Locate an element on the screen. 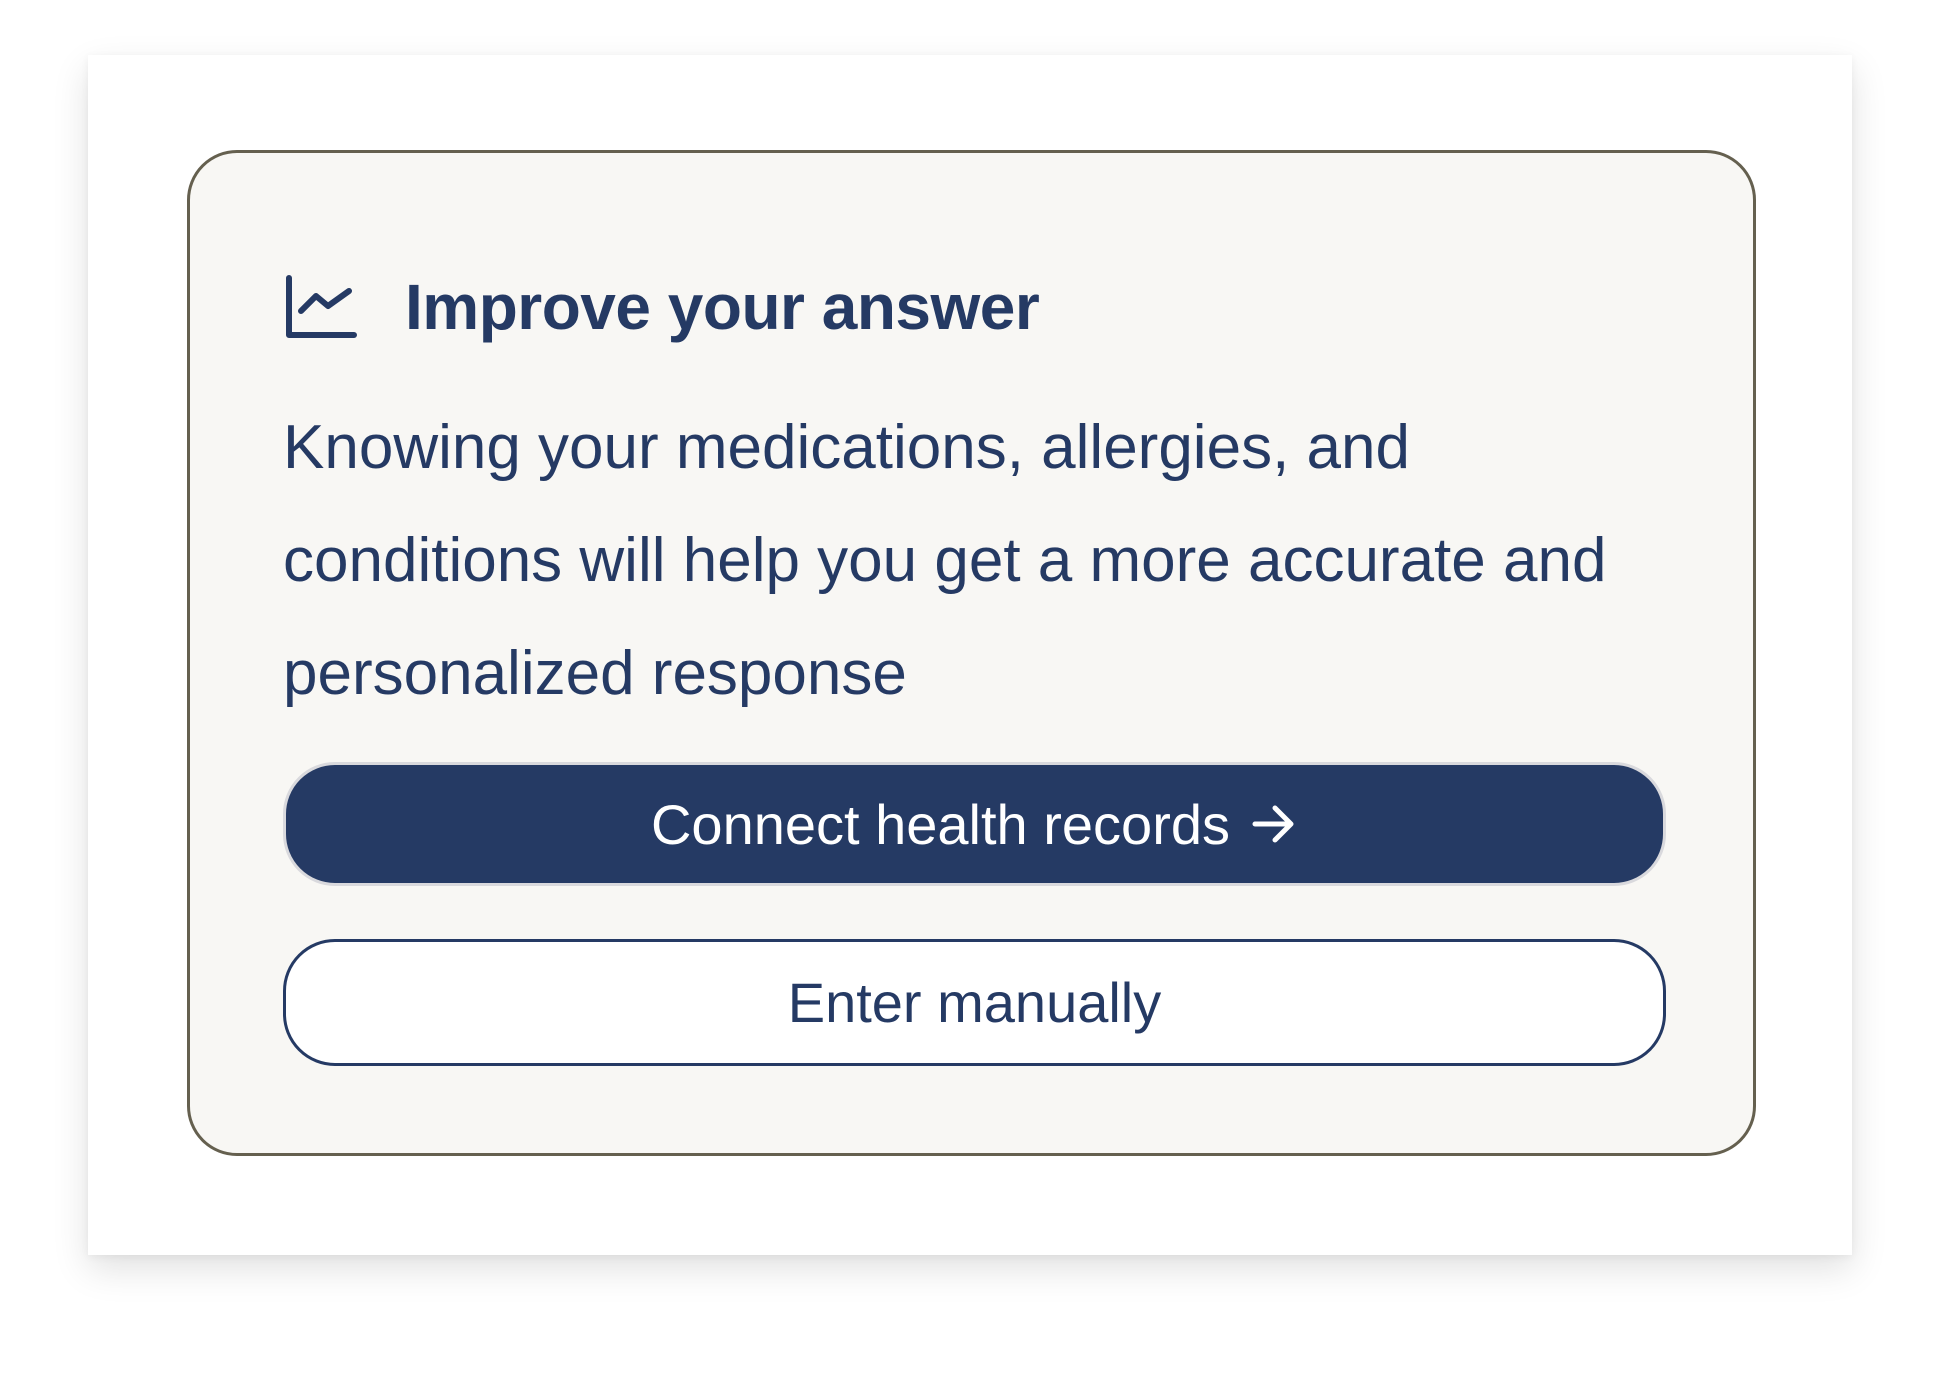  arrow-right-icon is located at coordinates (1273, 824).